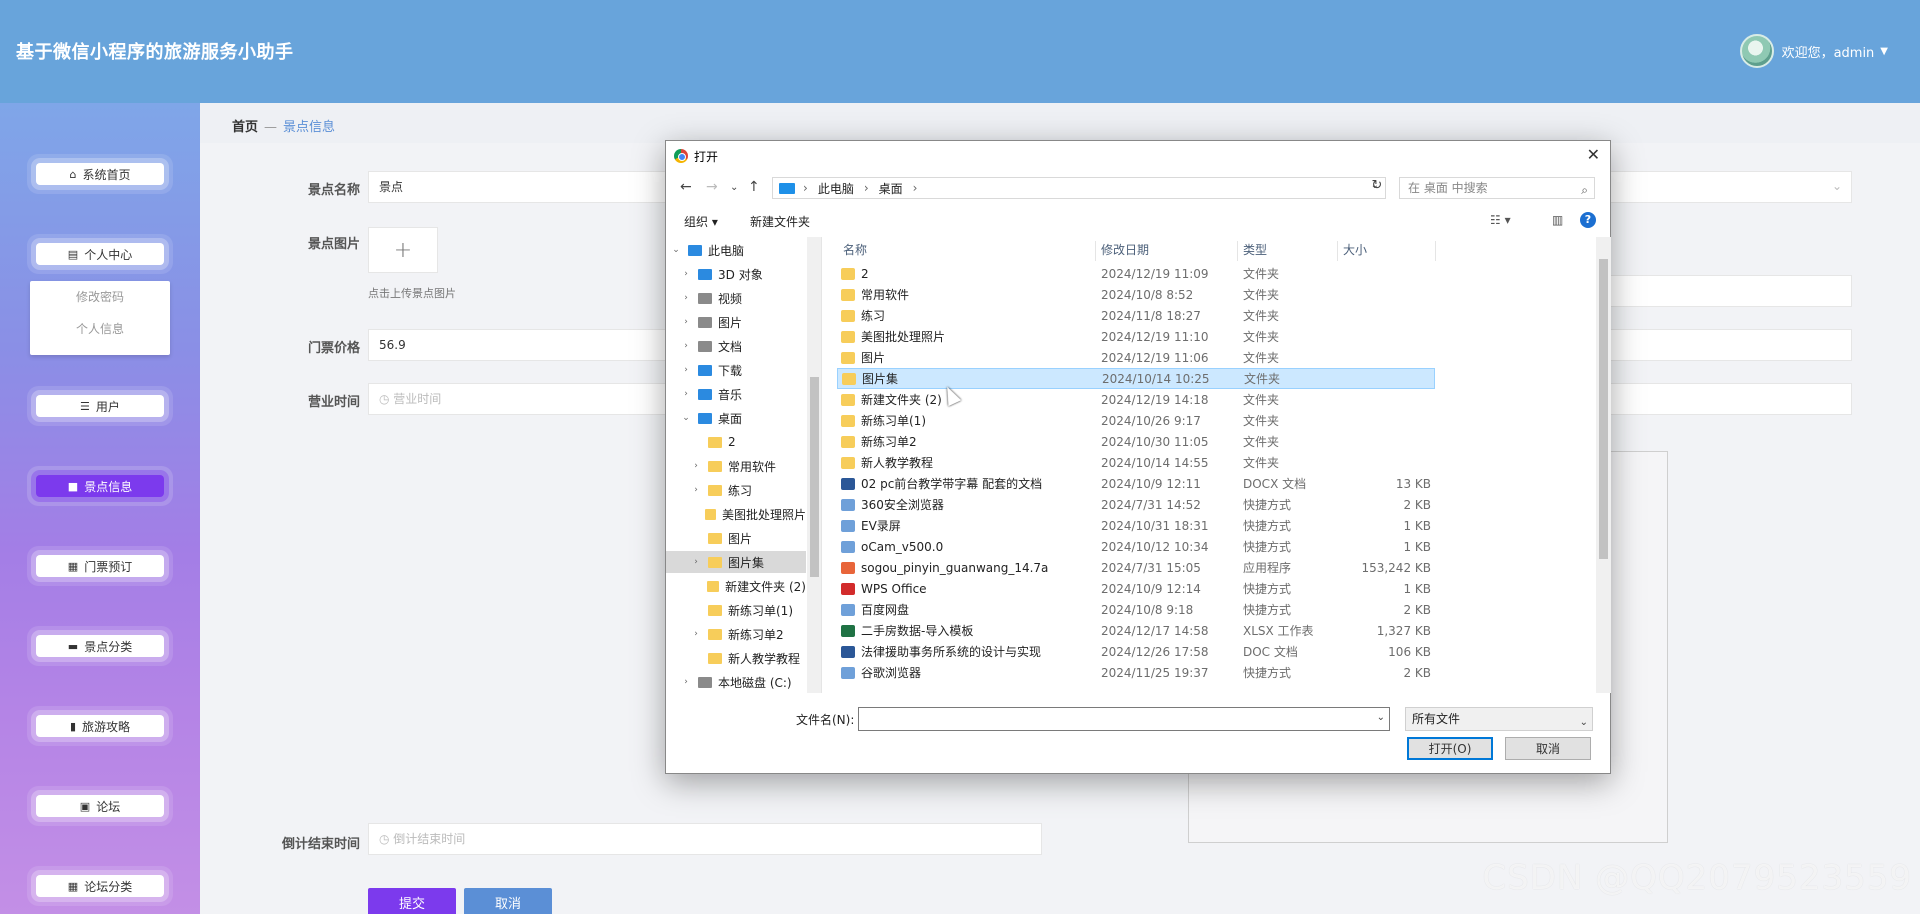 The height and width of the screenshot is (914, 1920). What do you see at coordinates (1136, 420) in the screenshot?
I see `file-row: 新练习单(1) 2024/10/26 9:17 文件夹` at bounding box center [1136, 420].